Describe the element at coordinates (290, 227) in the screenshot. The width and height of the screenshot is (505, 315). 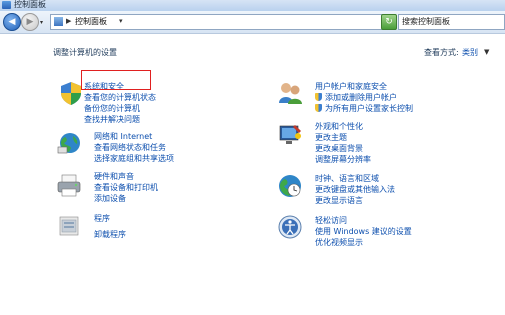
I see `accessibility-icon` at that location.